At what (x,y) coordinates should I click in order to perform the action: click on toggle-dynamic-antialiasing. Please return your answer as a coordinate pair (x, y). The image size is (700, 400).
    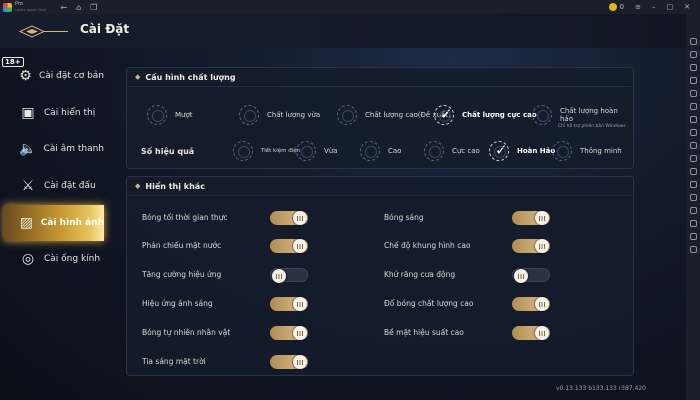
    Looking at the image, I should click on (531, 275).